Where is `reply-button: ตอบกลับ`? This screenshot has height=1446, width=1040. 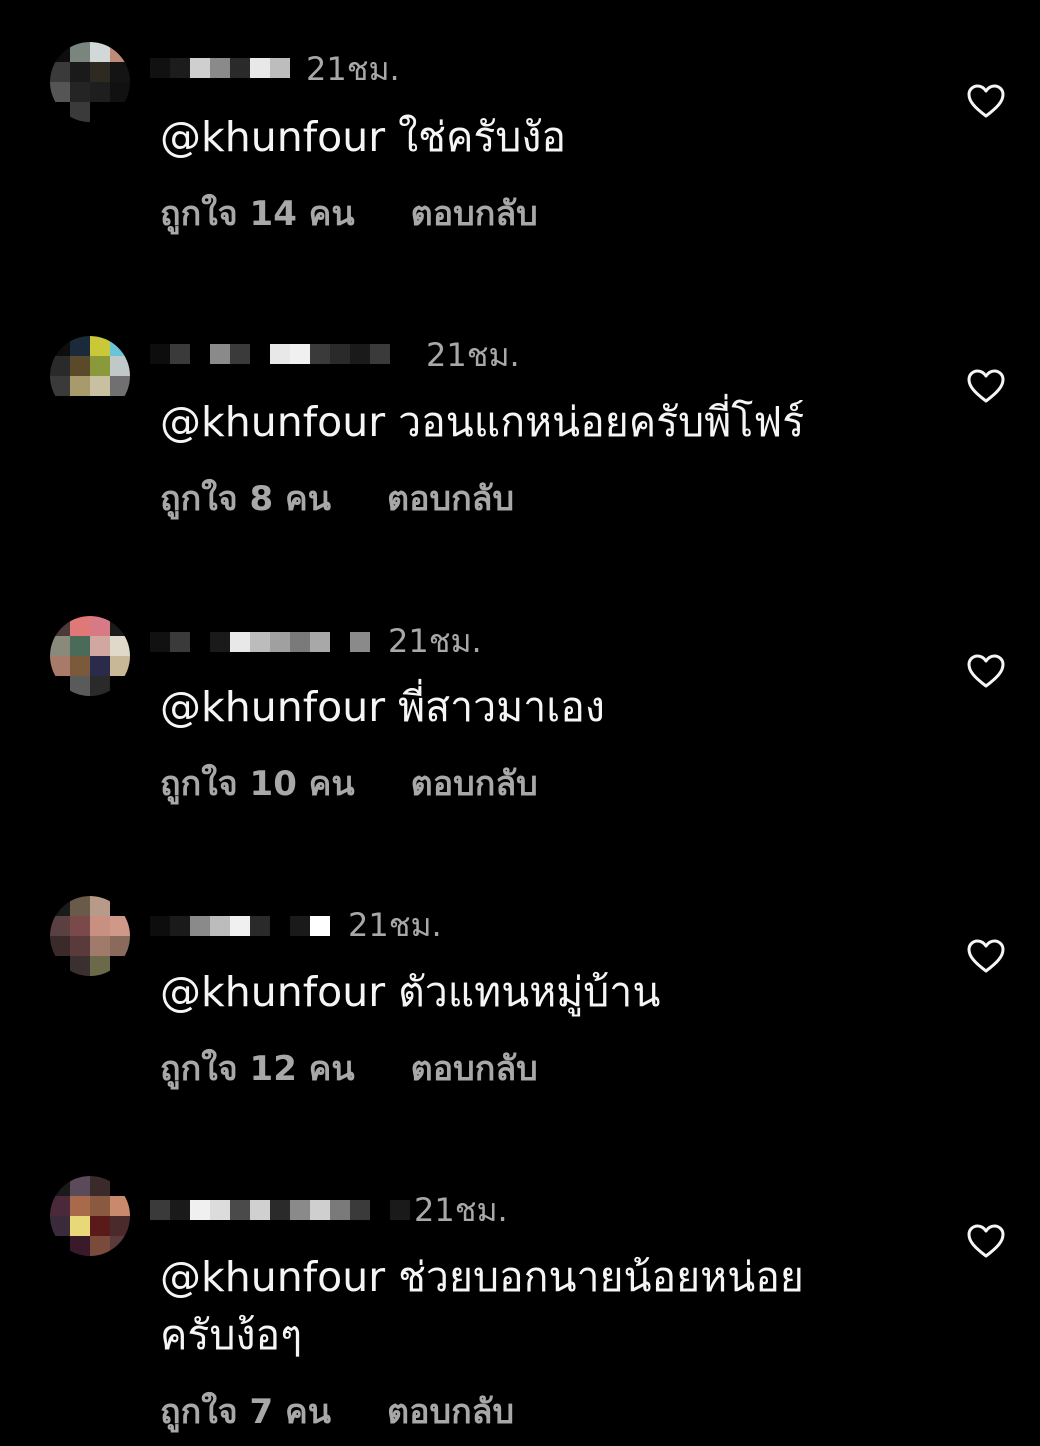
reply-button: ตอบกลับ is located at coordinates (450, 1412).